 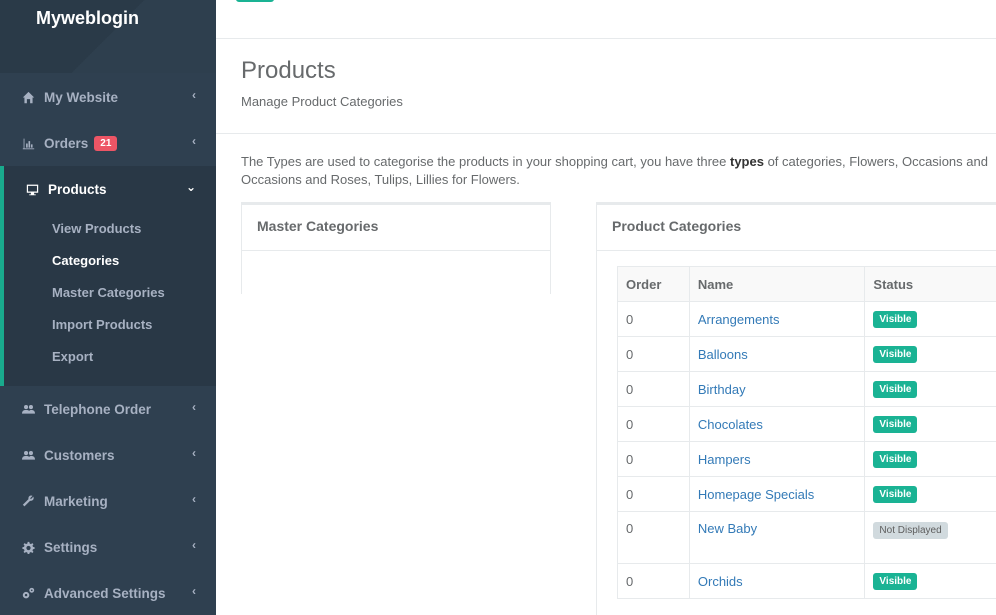 What do you see at coordinates (108, 547) in the screenshot?
I see `nav-item-settings: Settings ‹` at bounding box center [108, 547].